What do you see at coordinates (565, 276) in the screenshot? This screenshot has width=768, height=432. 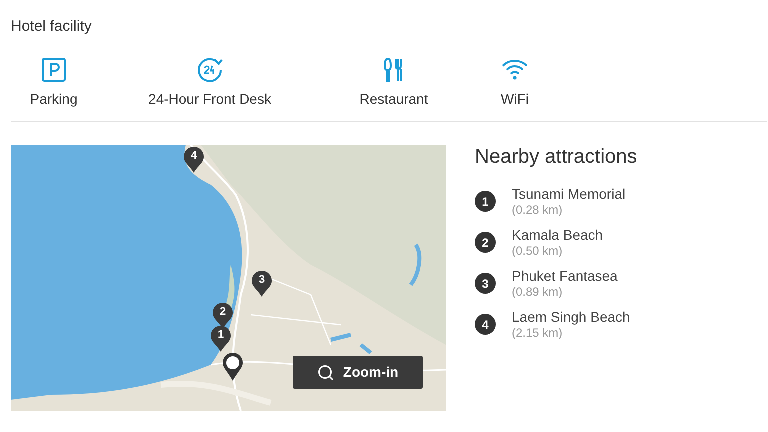 I see `attraction-name: Phuket Fantasea` at bounding box center [565, 276].